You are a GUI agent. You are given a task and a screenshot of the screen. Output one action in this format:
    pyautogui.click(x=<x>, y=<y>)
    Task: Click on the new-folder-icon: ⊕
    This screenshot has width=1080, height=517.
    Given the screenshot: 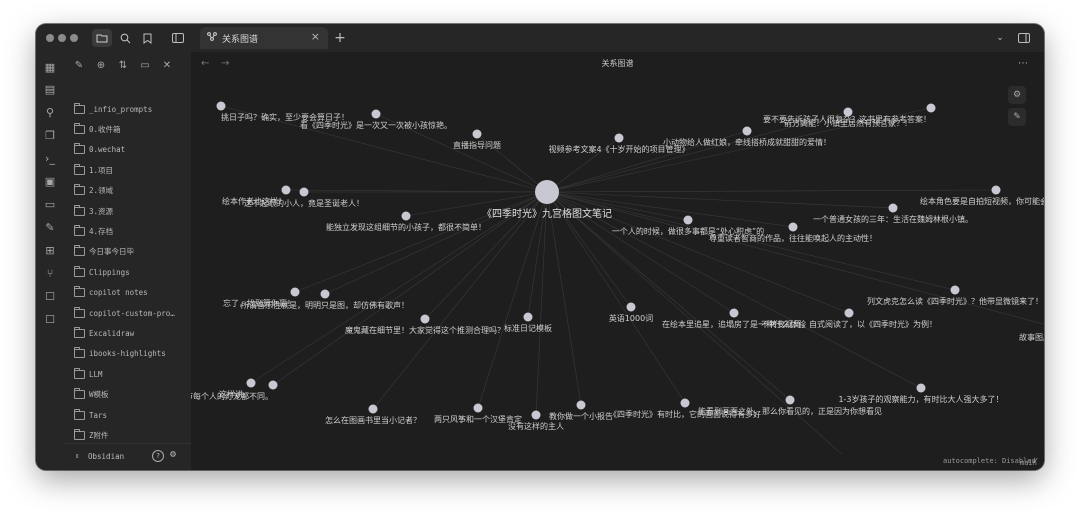 What is the action you would take?
    pyautogui.click(x=101, y=65)
    